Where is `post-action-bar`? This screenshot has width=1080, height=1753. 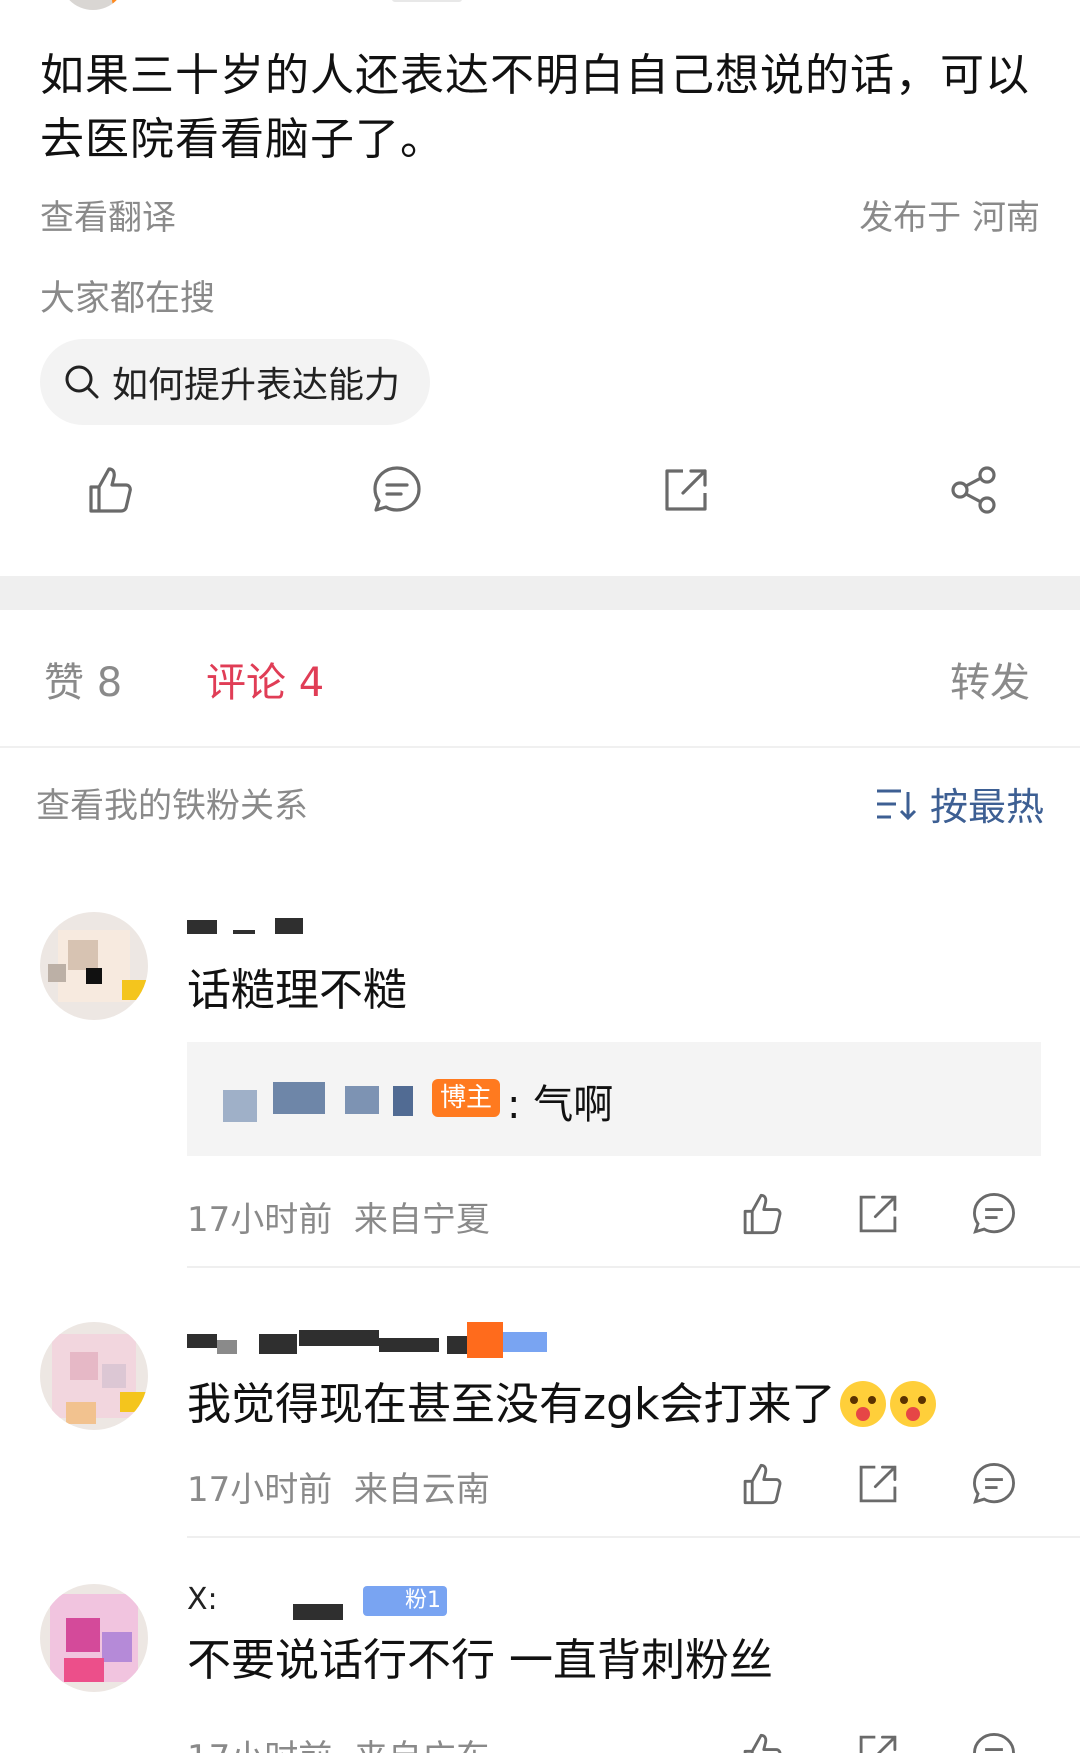 post-action-bar is located at coordinates (540, 501).